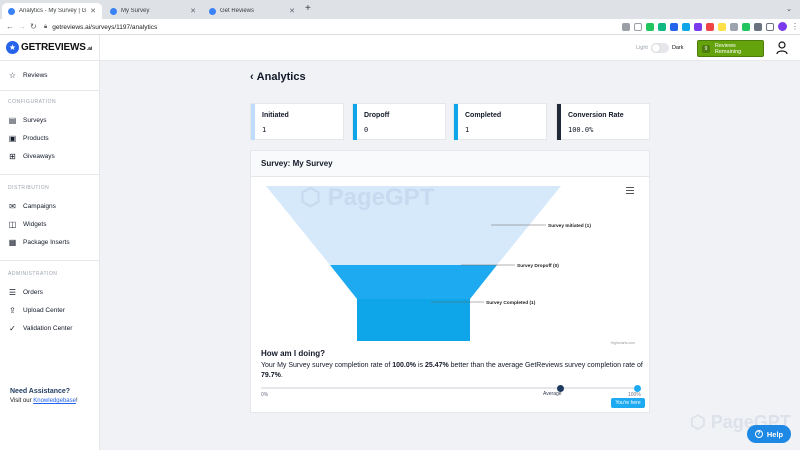 Image resolution: width=800 pixels, height=450 pixels. Describe the element at coordinates (22, 26) in the screenshot. I see `forward-arrow-icon: →` at that location.